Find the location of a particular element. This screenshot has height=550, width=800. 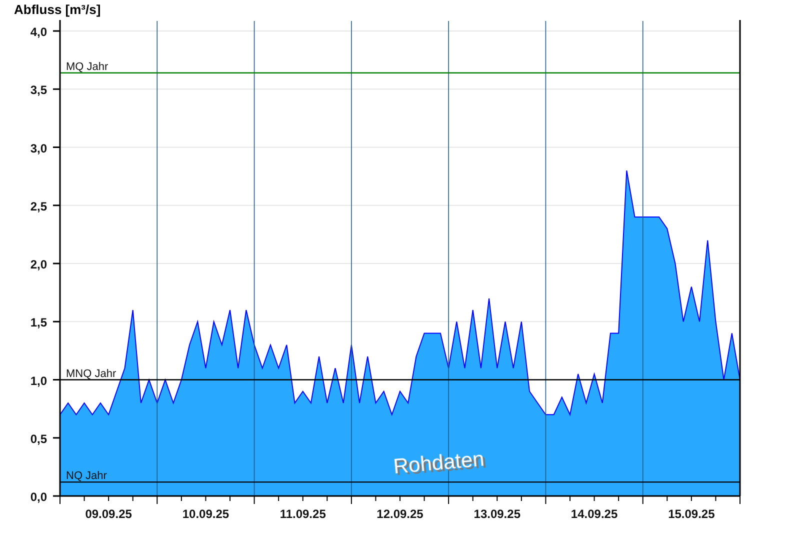

reference-line-label: MQ Jahr is located at coordinates (87, 66).